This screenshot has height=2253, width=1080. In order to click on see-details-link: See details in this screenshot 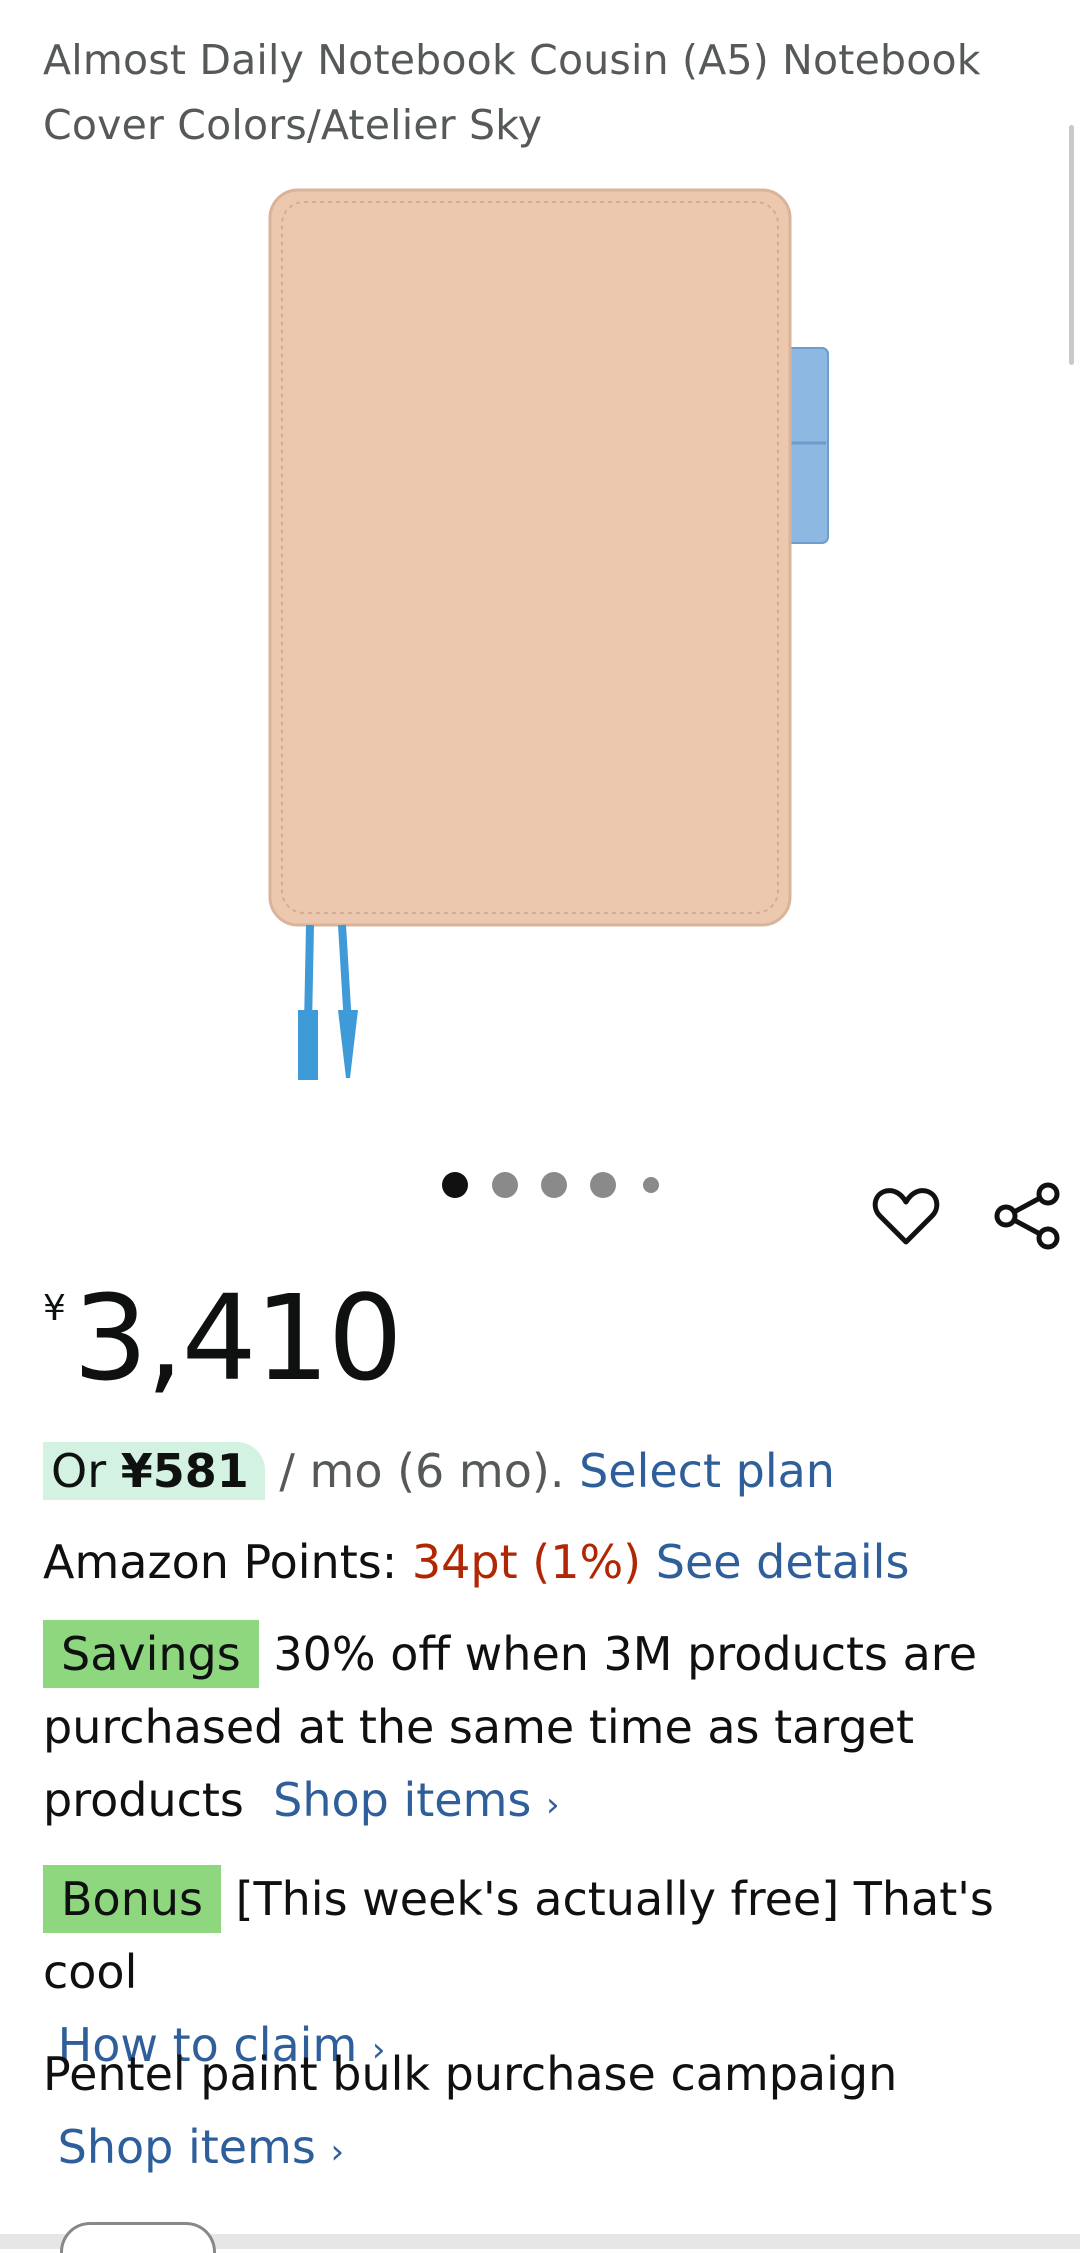, I will do `click(783, 1562)`.